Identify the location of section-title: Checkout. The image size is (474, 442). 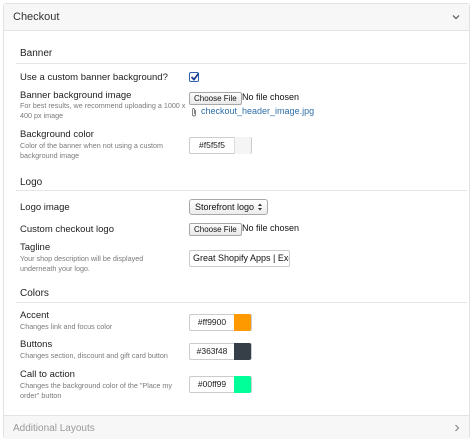
(36, 17).